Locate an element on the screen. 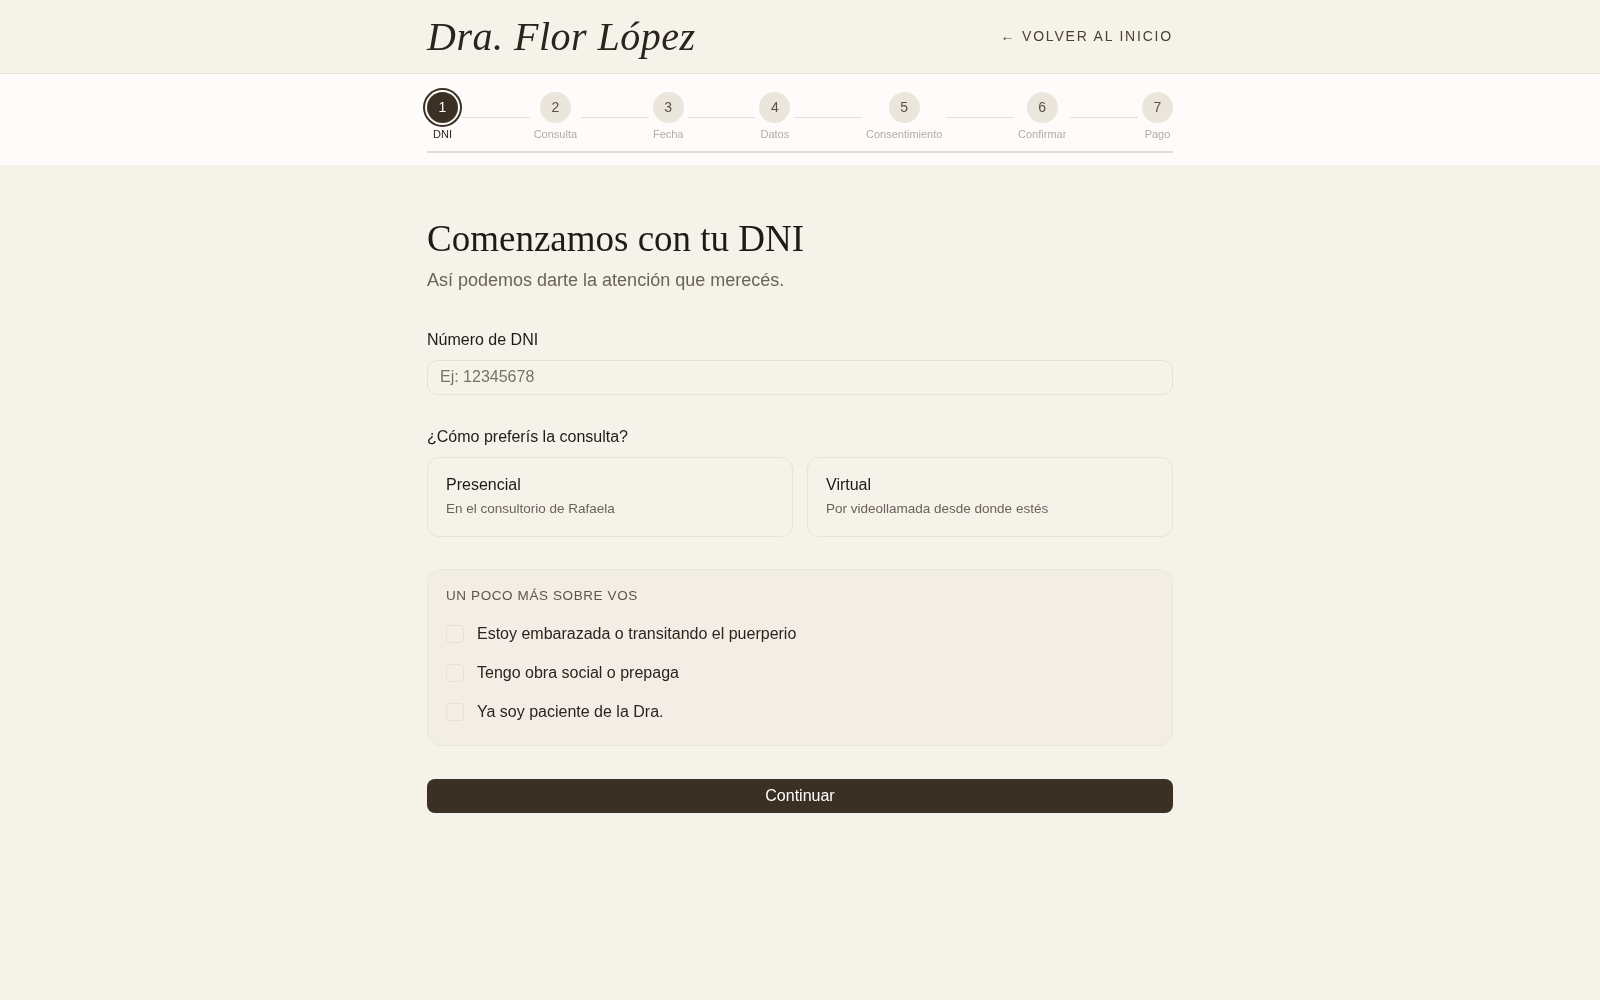 The width and height of the screenshot is (1600, 1000). option-card: Presencial En el consultorio de Rafaela is located at coordinates (610, 496).